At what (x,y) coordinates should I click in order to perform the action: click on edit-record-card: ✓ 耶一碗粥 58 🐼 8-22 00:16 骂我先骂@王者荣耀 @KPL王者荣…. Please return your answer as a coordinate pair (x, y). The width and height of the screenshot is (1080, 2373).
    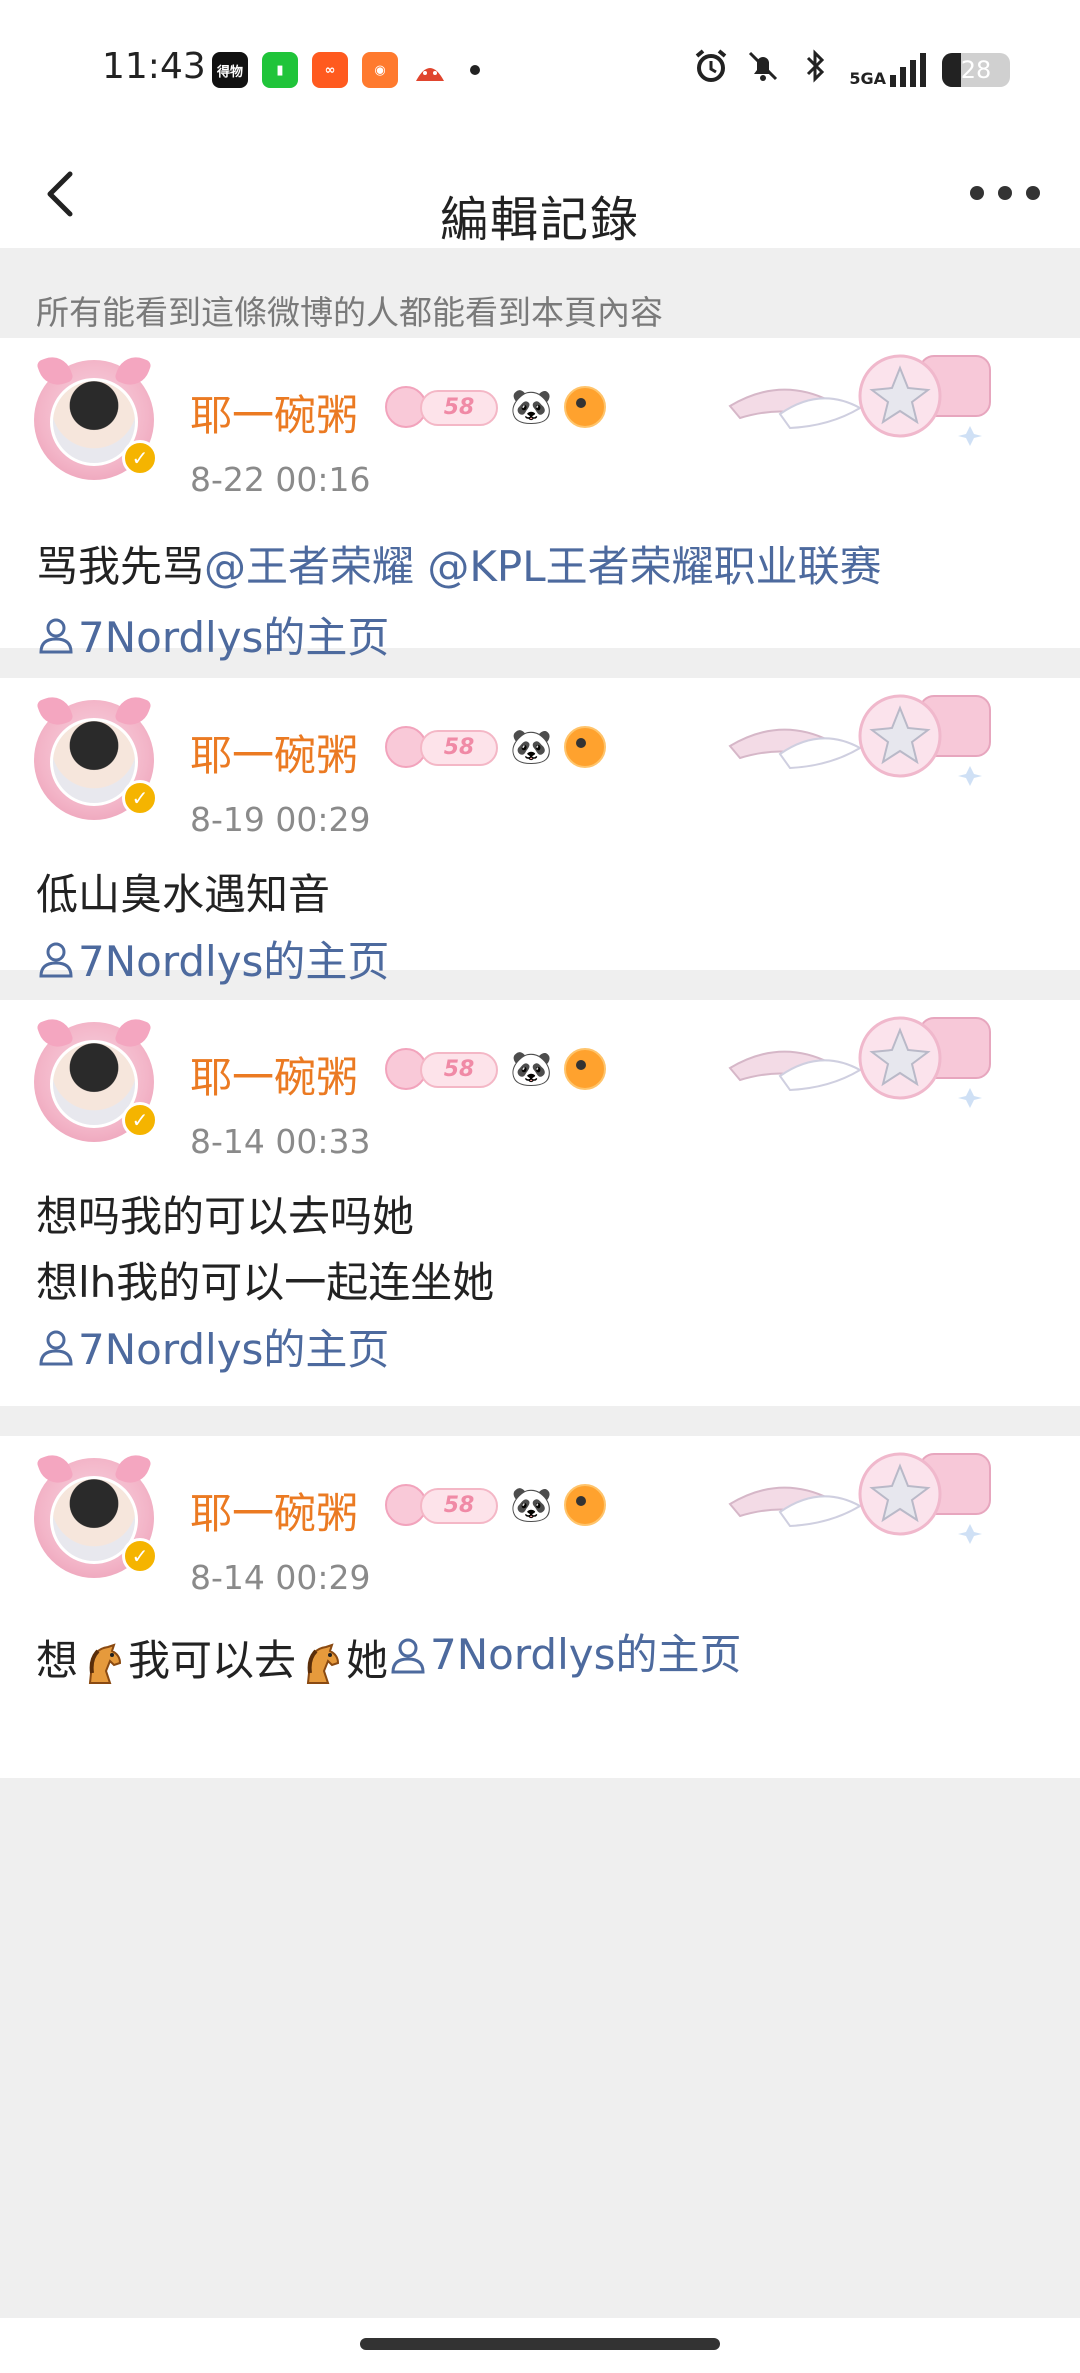
    Looking at the image, I should click on (540, 500).